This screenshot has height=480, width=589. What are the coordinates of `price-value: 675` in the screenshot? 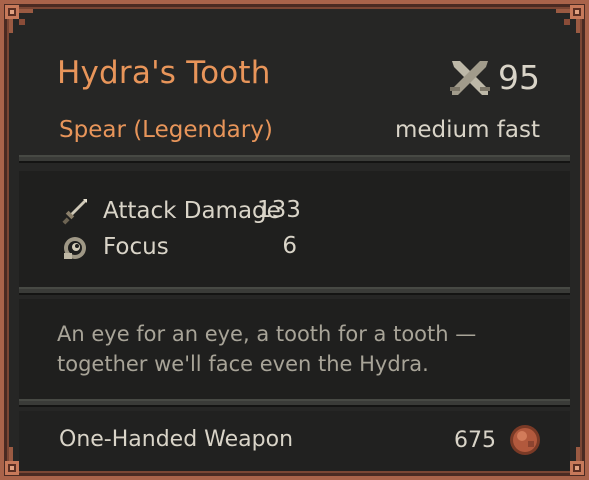 It's located at (475, 440).